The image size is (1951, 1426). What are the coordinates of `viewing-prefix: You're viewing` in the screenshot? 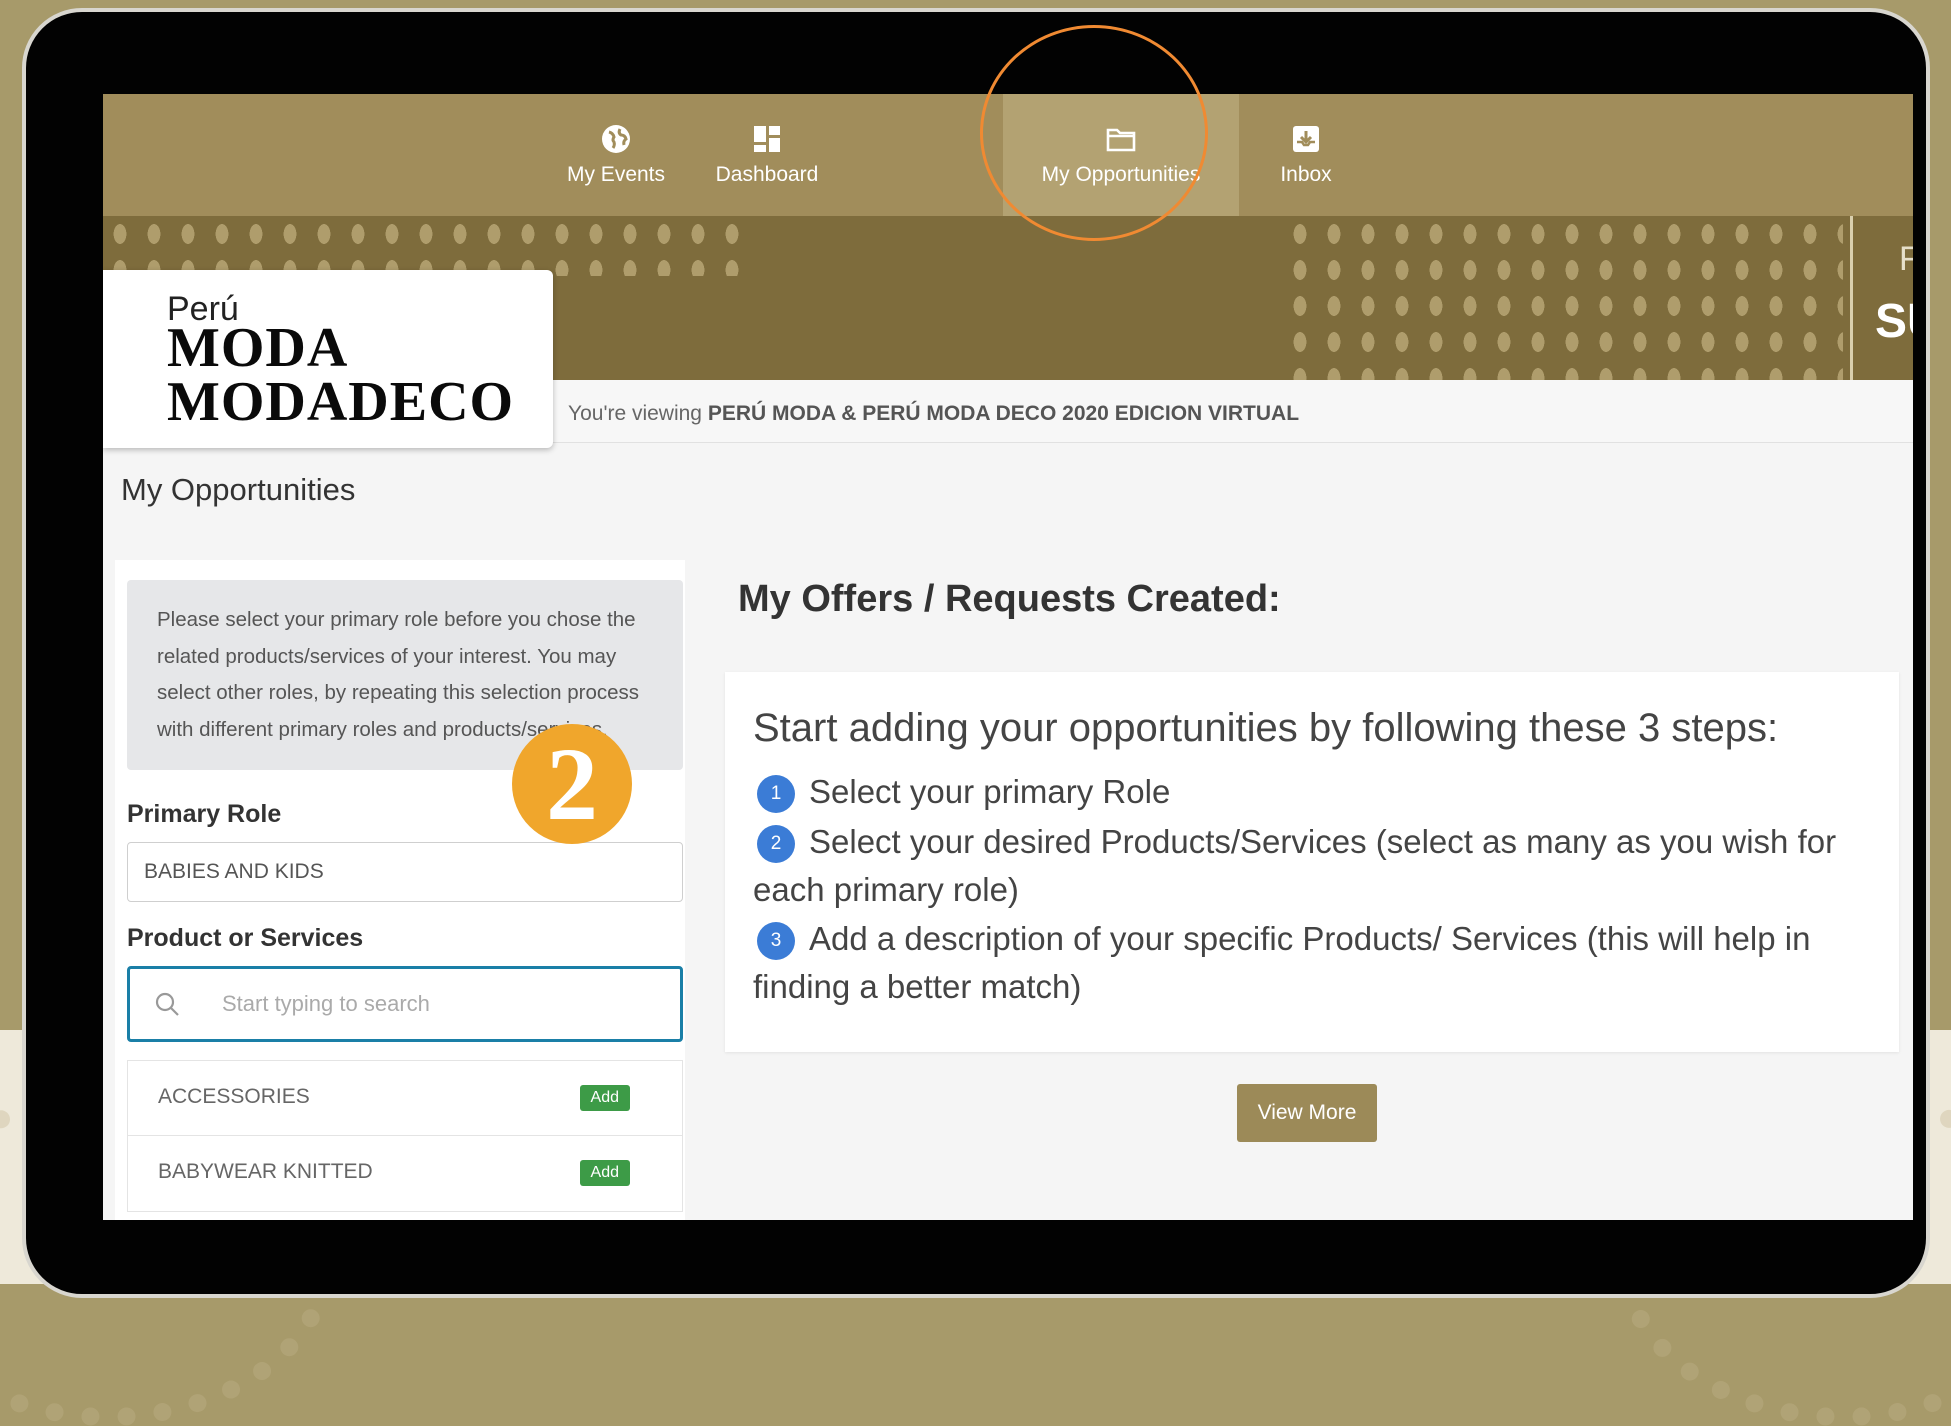 It's located at (635, 413).